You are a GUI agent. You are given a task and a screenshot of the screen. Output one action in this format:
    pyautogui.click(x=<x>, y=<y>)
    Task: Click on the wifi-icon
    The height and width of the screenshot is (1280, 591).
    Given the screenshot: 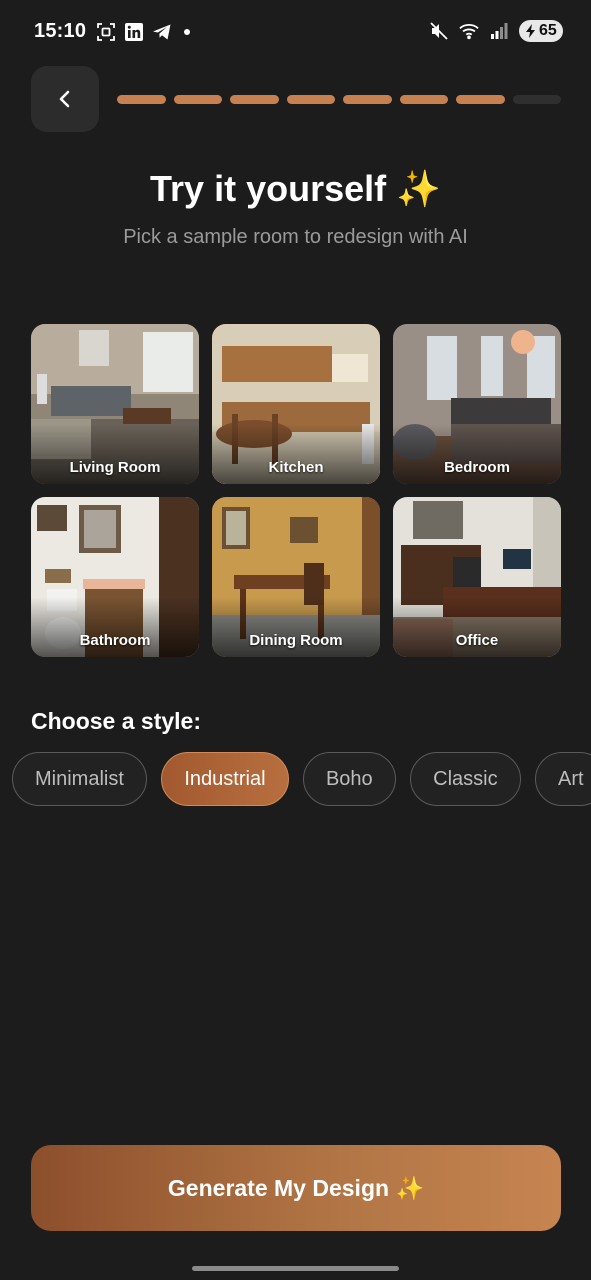 What is the action you would take?
    pyautogui.click(x=469, y=31)
    